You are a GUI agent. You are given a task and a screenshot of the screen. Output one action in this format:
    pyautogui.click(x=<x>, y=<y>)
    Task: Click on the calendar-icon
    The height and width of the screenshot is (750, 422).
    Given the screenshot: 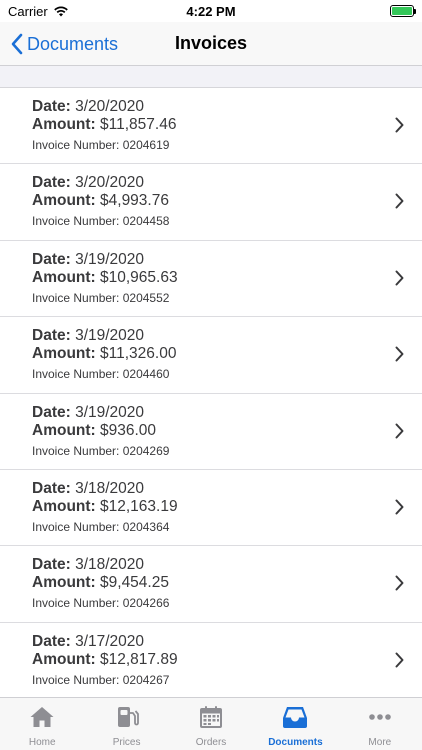 What is the action you would take?
    pyautogui.click(x=211, y=719)
    